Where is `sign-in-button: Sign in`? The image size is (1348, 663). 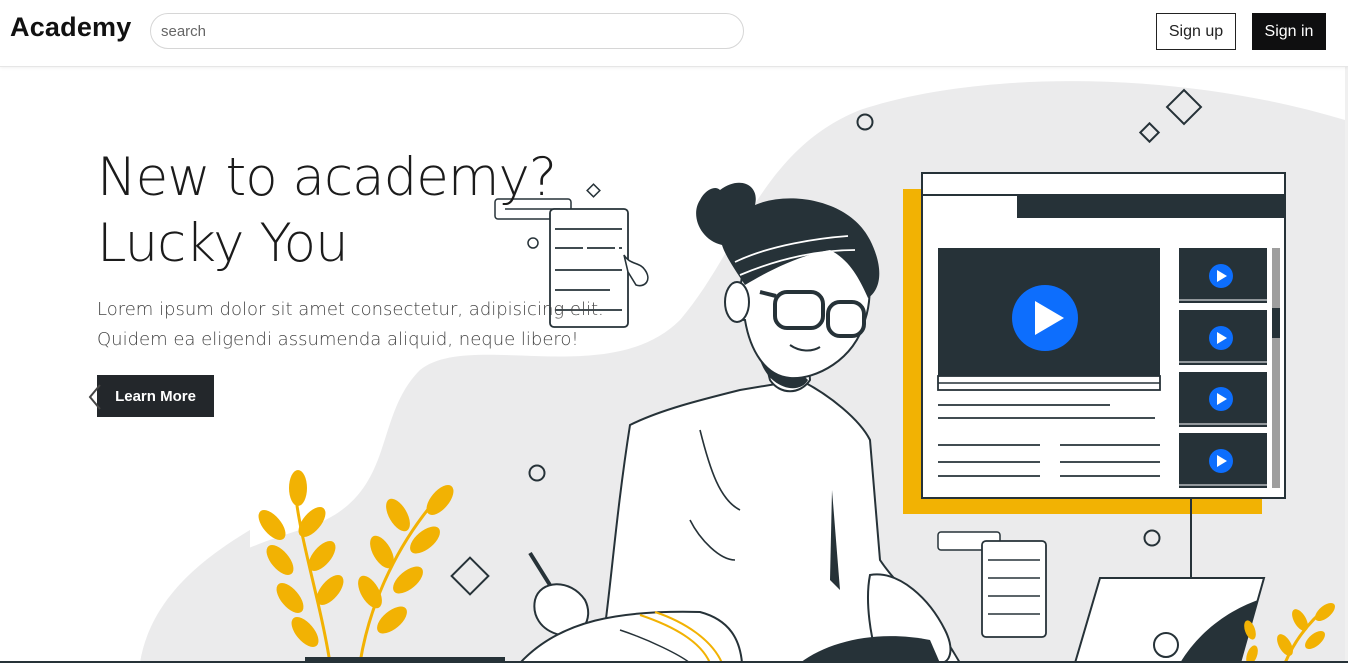 sign-in-button: Sign in is located at coordinates (1289, 31).